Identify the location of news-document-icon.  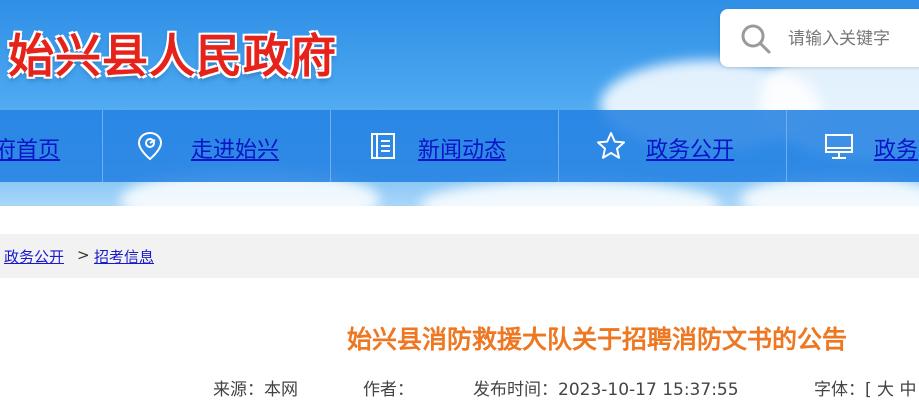
(383, 146).